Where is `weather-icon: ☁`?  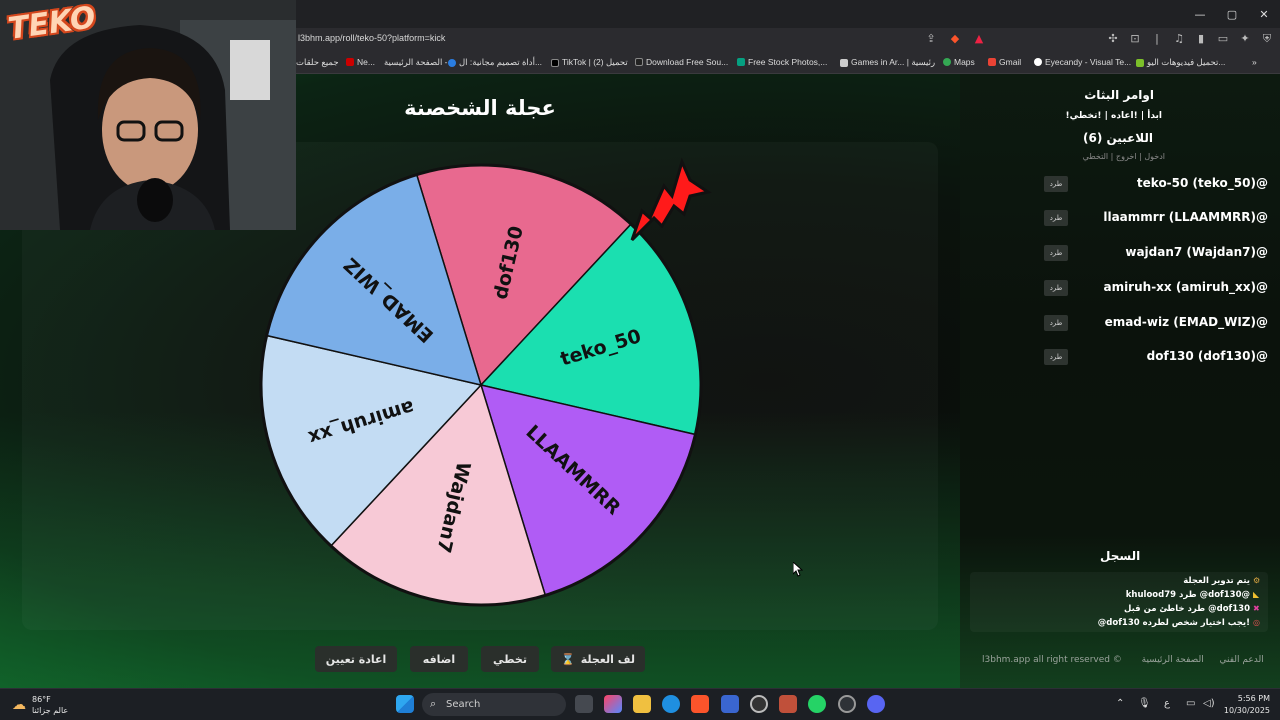
weather-icon: ☁ is located at coordinates (19, 705).